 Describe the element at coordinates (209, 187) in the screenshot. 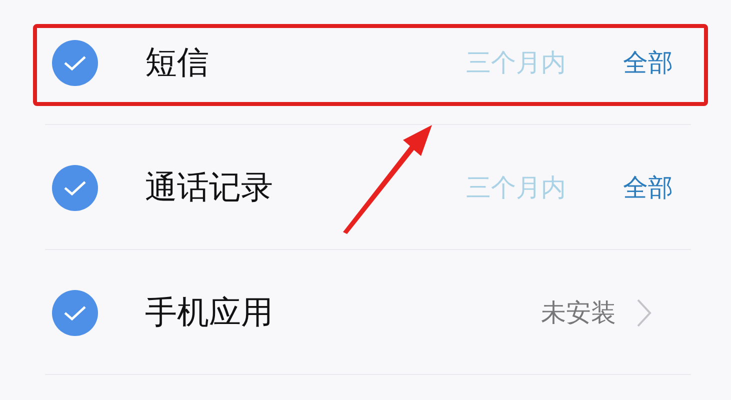

I see `item-title: 通话记录` at that location.